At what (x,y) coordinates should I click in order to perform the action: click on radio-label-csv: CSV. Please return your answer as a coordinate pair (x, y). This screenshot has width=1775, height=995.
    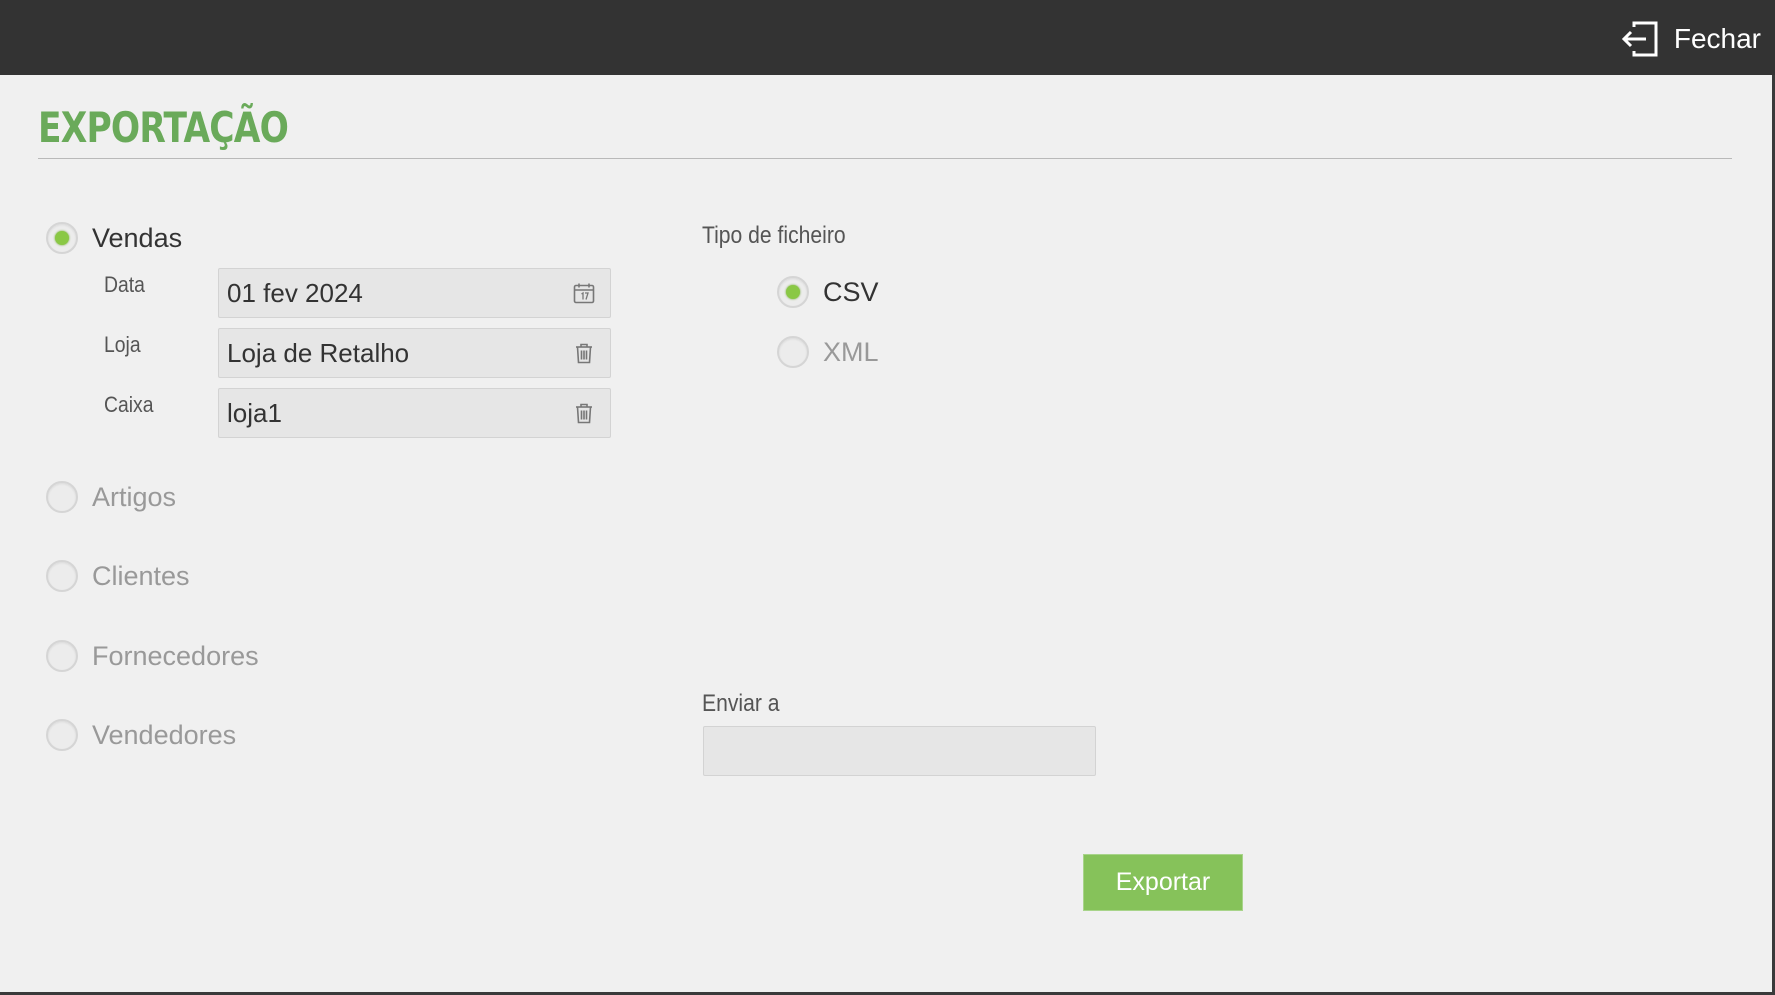
    Looking at the image, I should click on (851, 291).